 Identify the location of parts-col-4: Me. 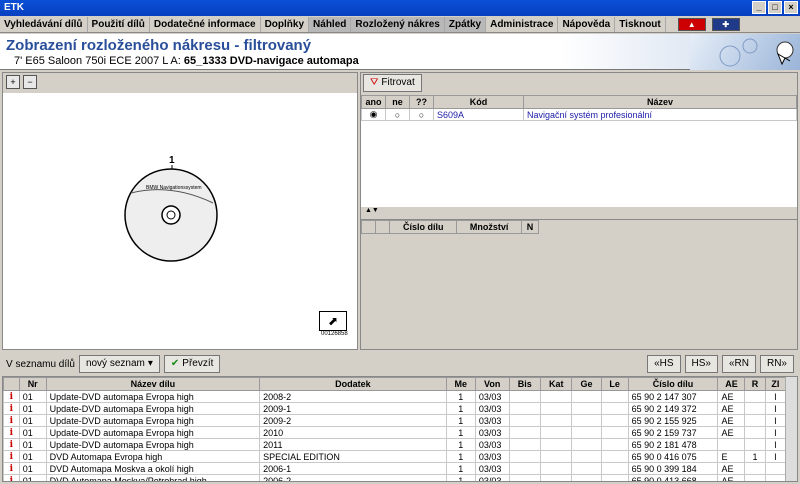
(460, 384).